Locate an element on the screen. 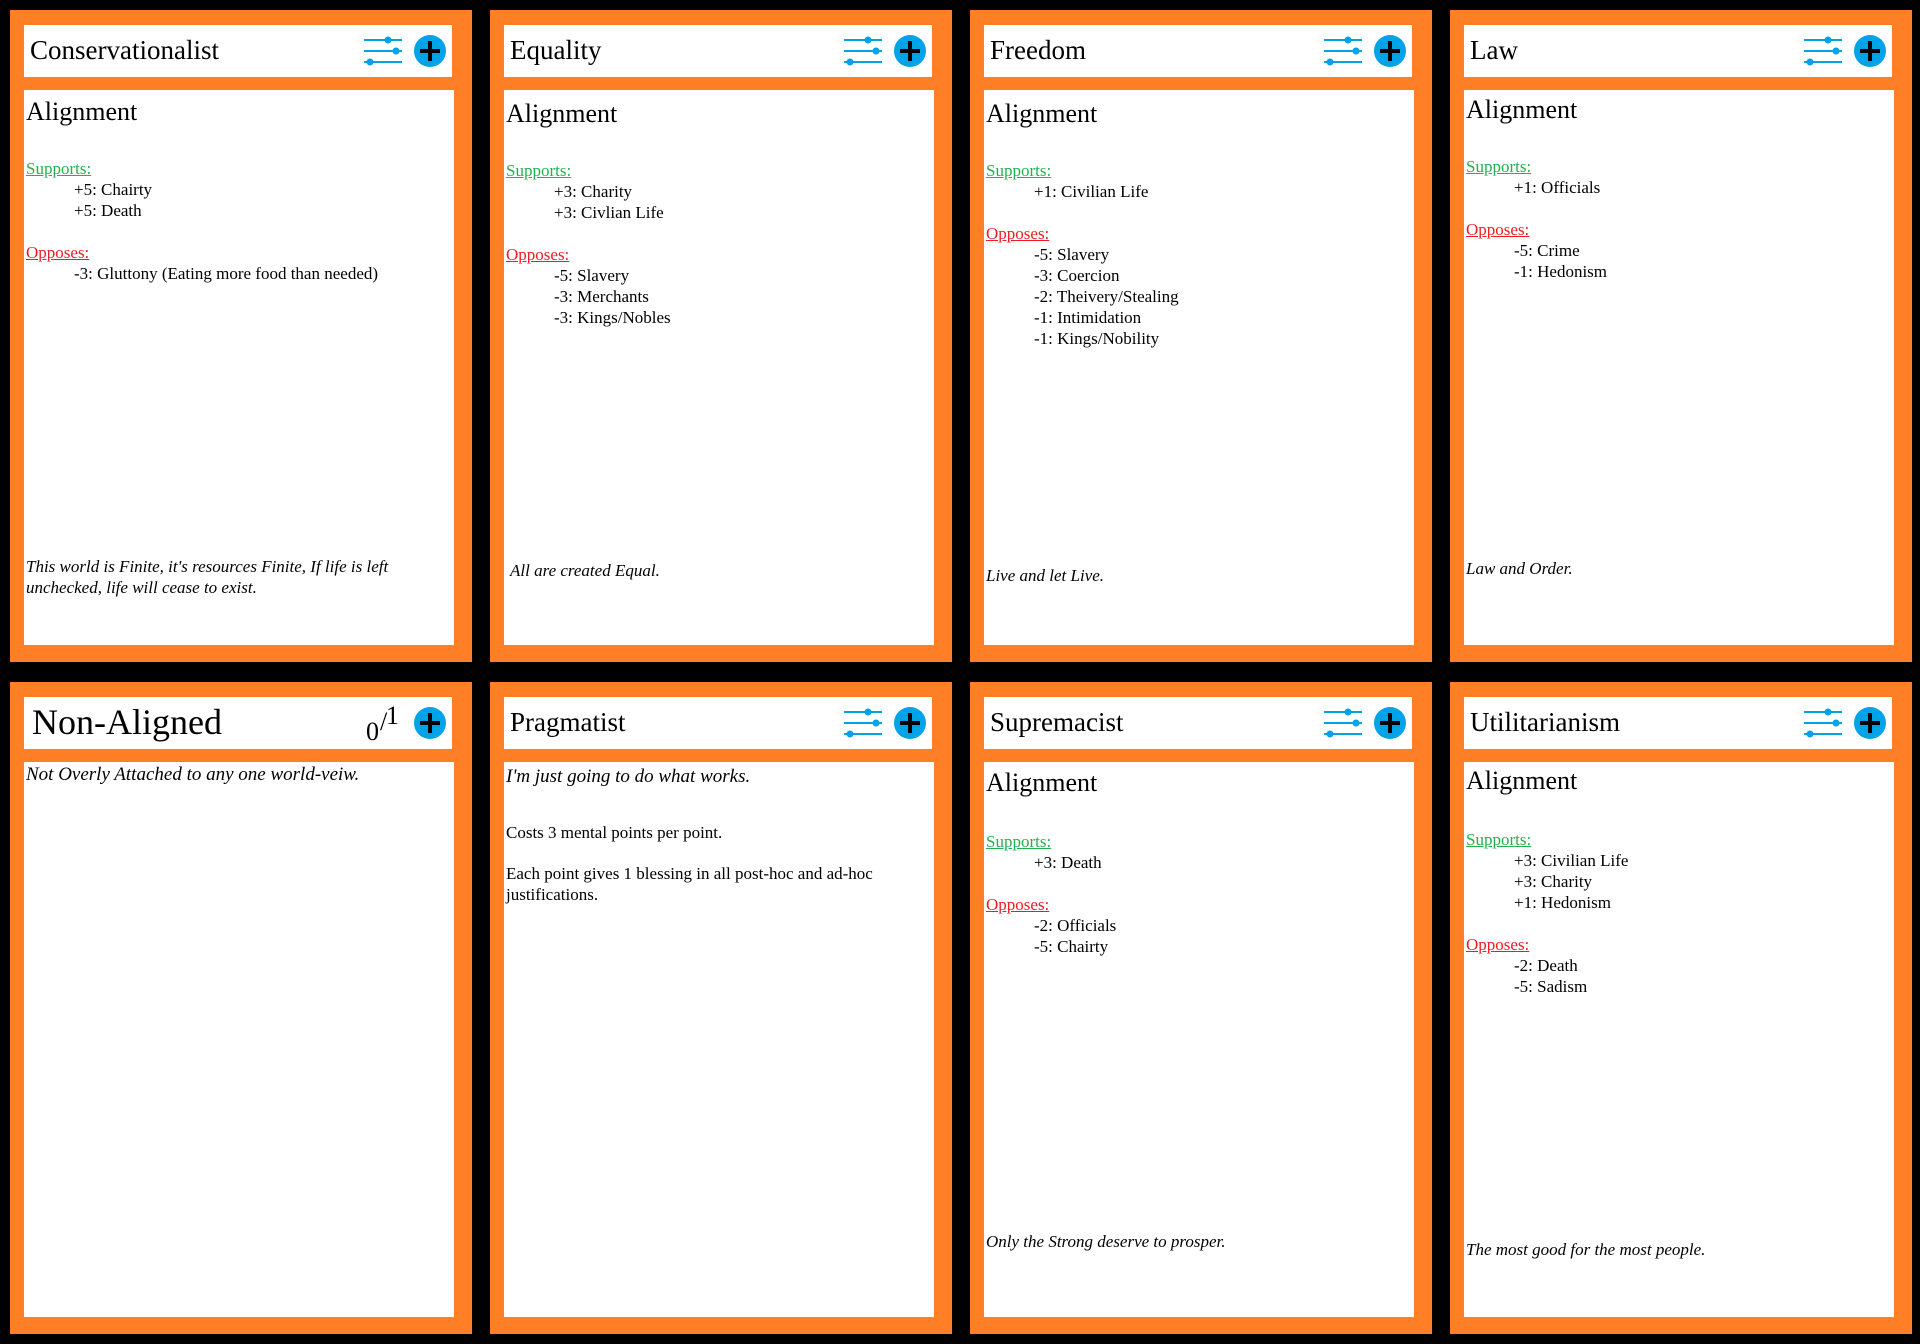 This screenshot has width=1920, height=1344. card-motto: The most good for the most people. is located at coordinates (1586, 1249).